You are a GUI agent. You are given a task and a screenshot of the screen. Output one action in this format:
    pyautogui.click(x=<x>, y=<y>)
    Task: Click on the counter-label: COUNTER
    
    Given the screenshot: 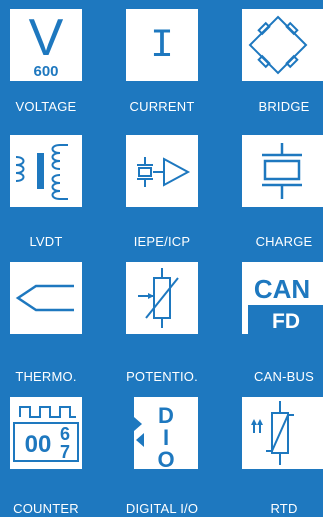 What is the action you would take?
    pyautogui.click(x=46, y=508)
    